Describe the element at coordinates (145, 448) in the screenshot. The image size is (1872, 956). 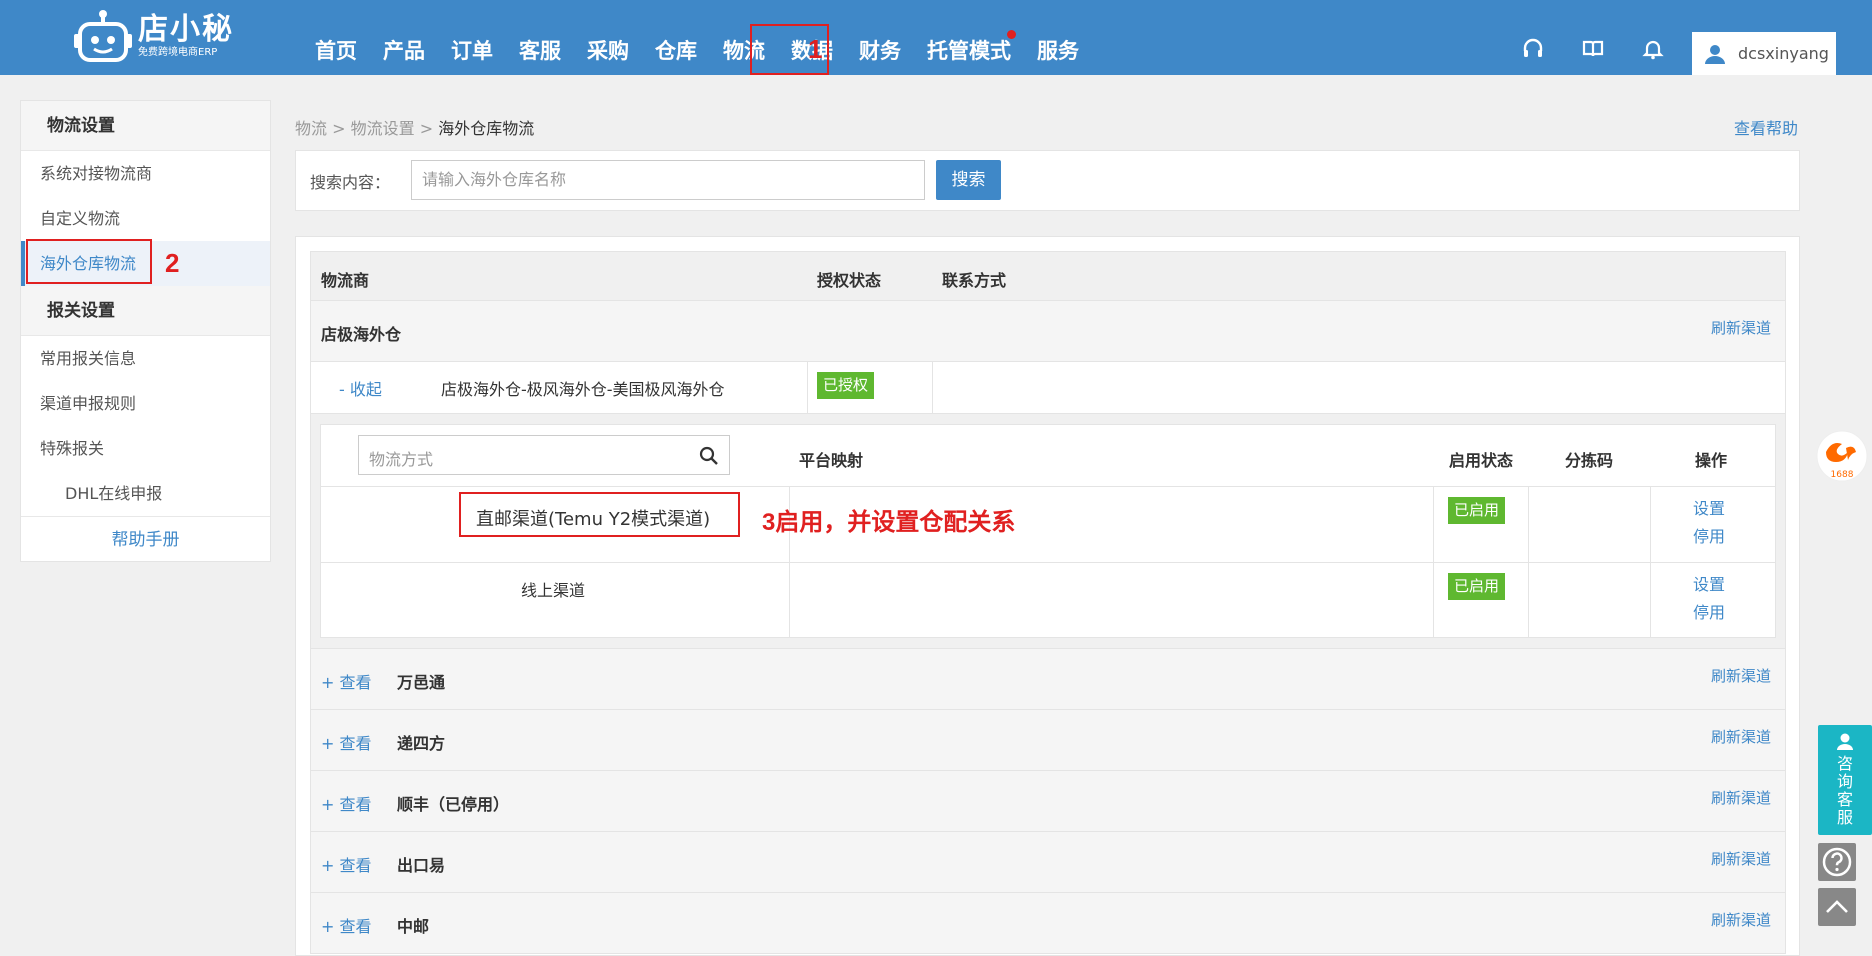
I see `sidebar-item-special-customs: 特殊报关` at that location.